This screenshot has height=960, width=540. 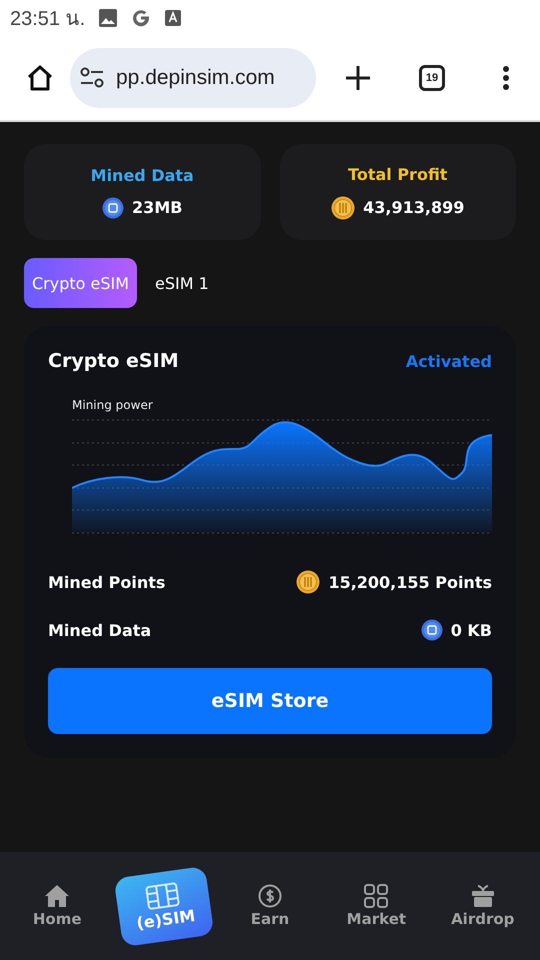 I want to click on g-letter-icon, so click(x=141, y=18).